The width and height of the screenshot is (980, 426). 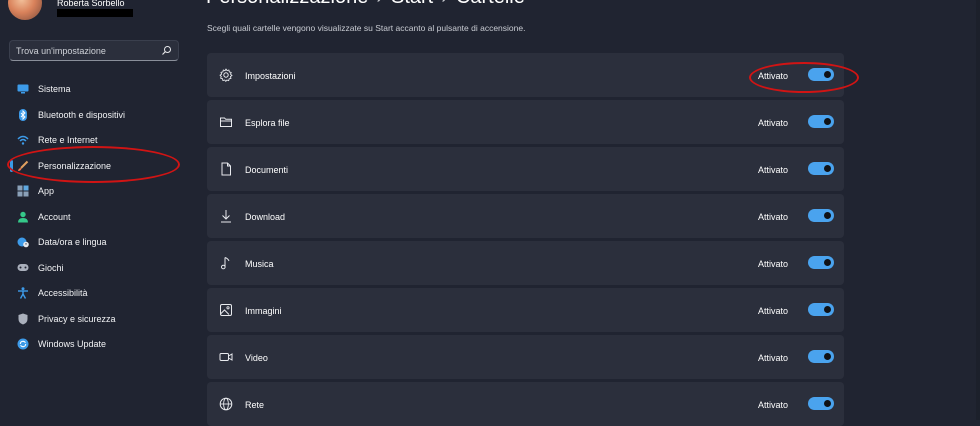 I want to click on folder-card-musica: Musica Attivato, so click(x=525, y=263).